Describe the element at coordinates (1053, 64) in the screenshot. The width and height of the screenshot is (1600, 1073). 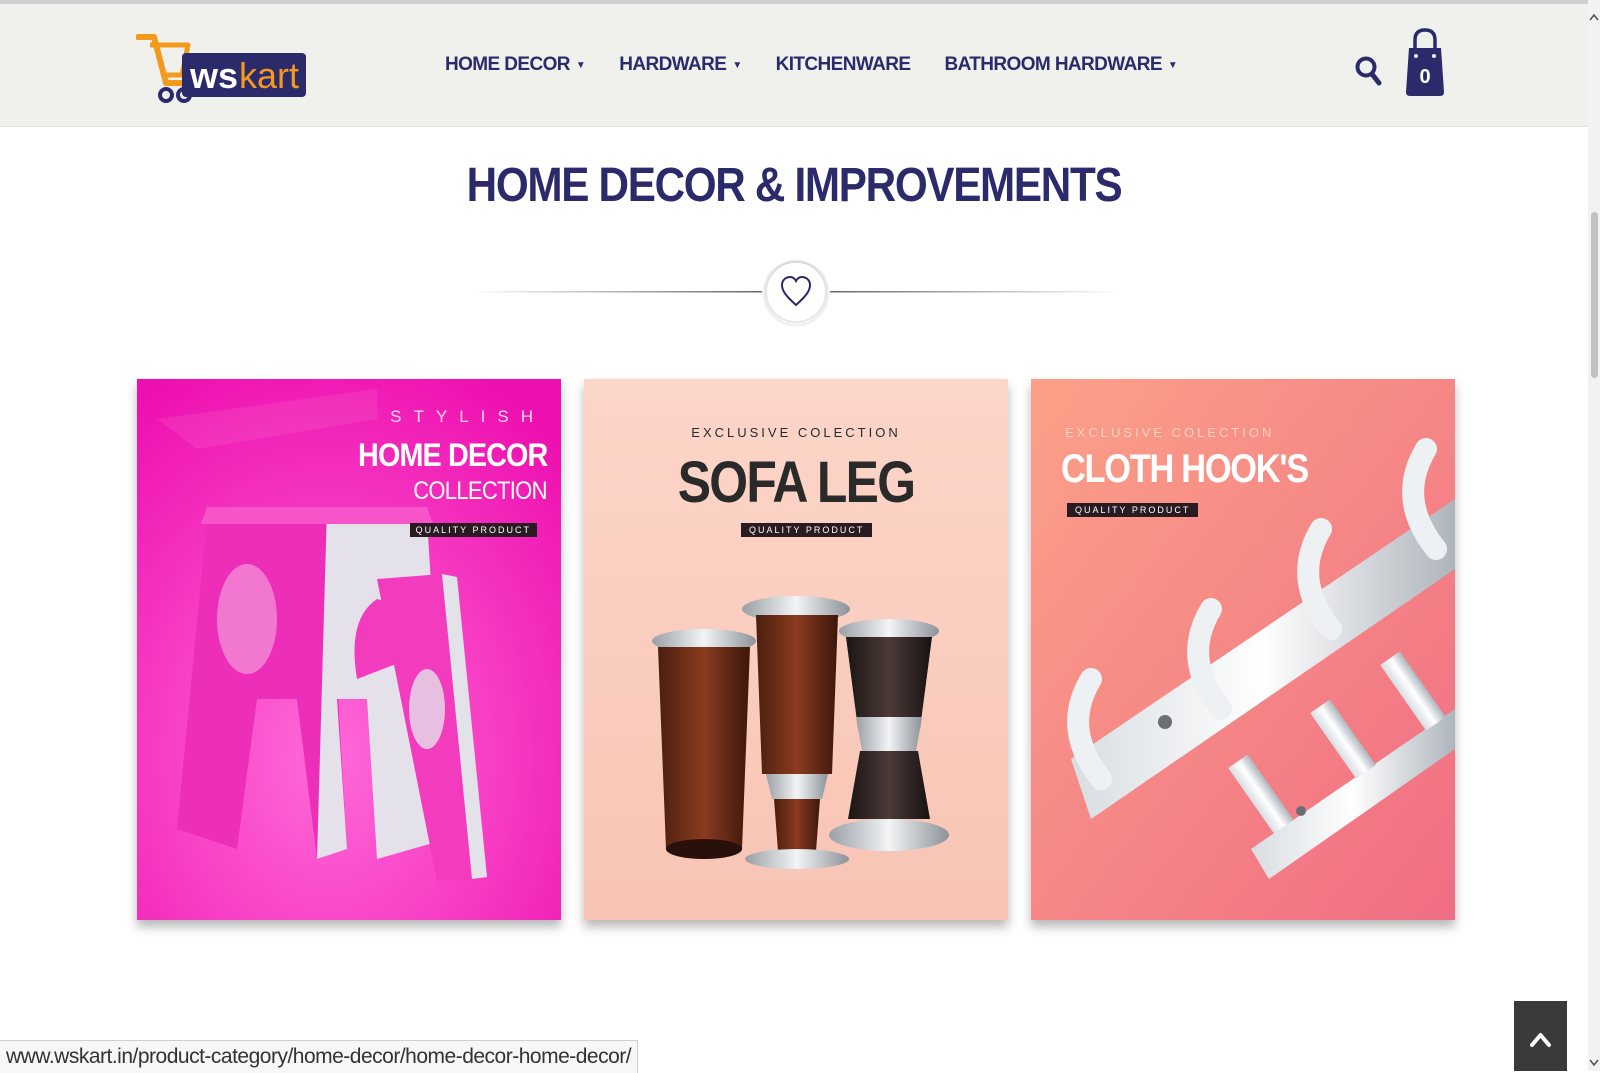
I see `nav-item-label: BATHROOM HARDWARE` at that location.